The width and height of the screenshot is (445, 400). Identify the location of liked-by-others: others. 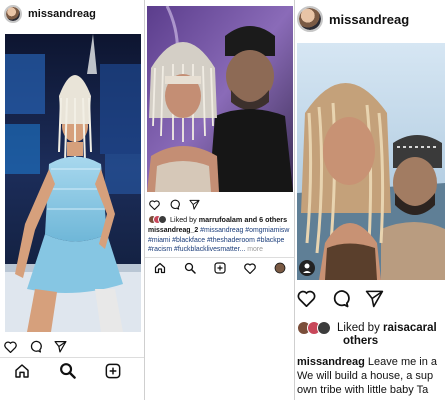
(360, 341).